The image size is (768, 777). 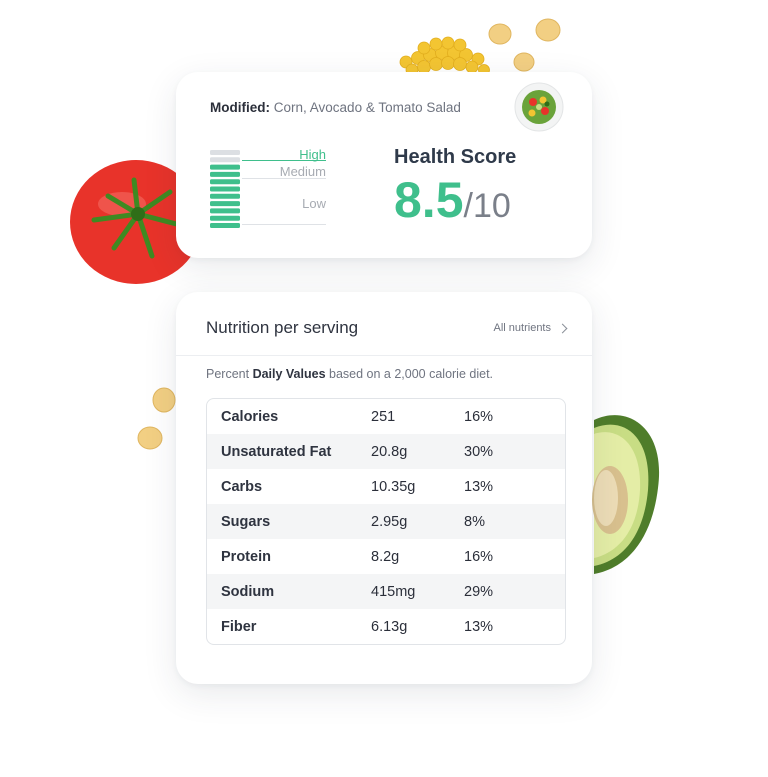 I want to click on salad-bowl-icon, so click(x=539, y=107).